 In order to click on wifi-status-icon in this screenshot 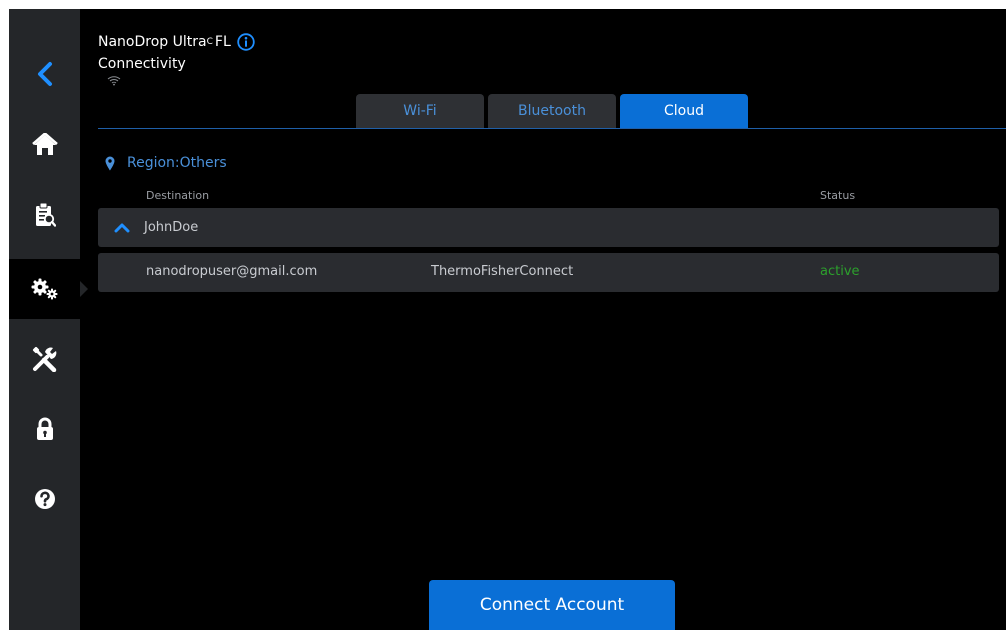, I will do `click(114, 81)`.